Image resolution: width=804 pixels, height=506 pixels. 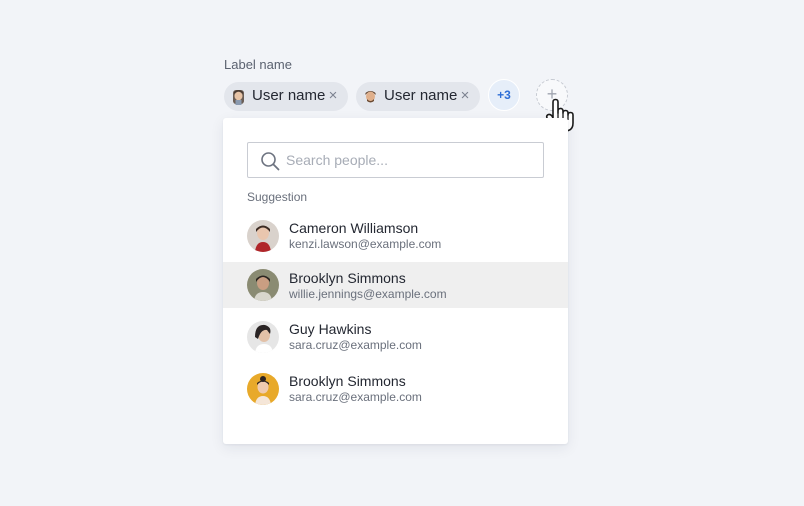 What do you see at coordinates (395, 337) in the screenshot?
I see `list-item: Guy Hawkins sara.cruz@example.com` at bounding box center [395, 337].